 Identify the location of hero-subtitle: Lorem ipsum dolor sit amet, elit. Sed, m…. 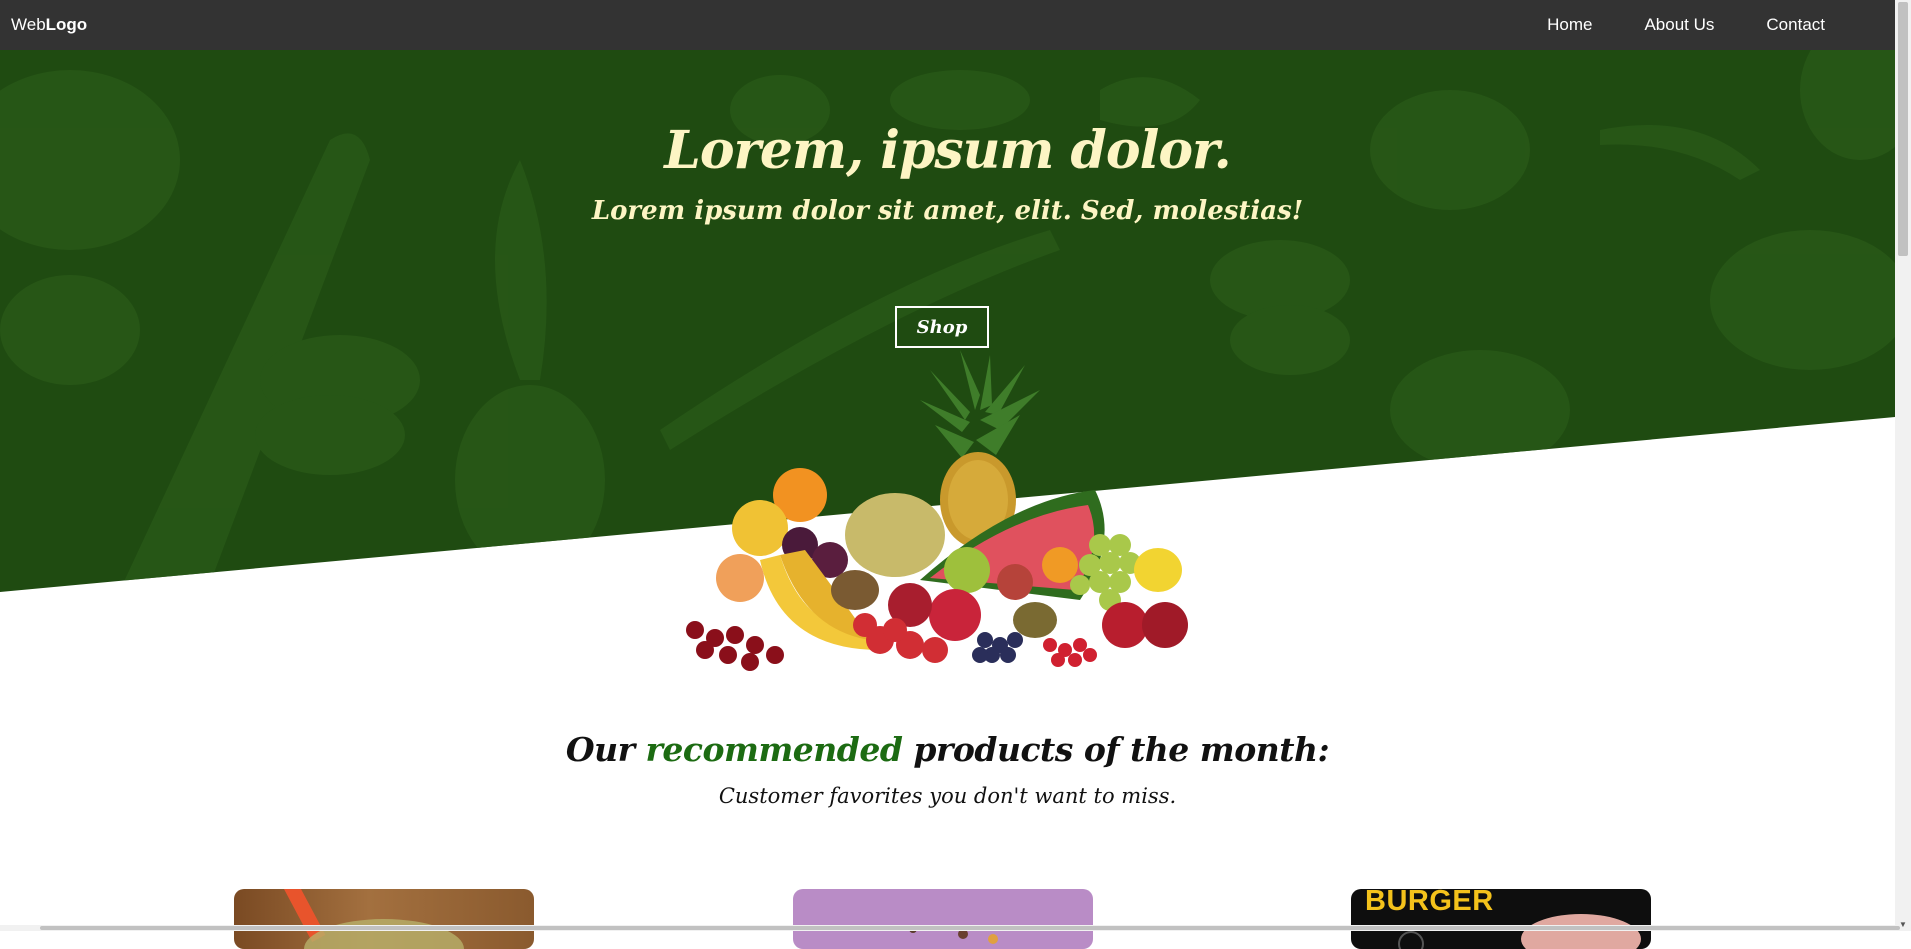
(947, 211).